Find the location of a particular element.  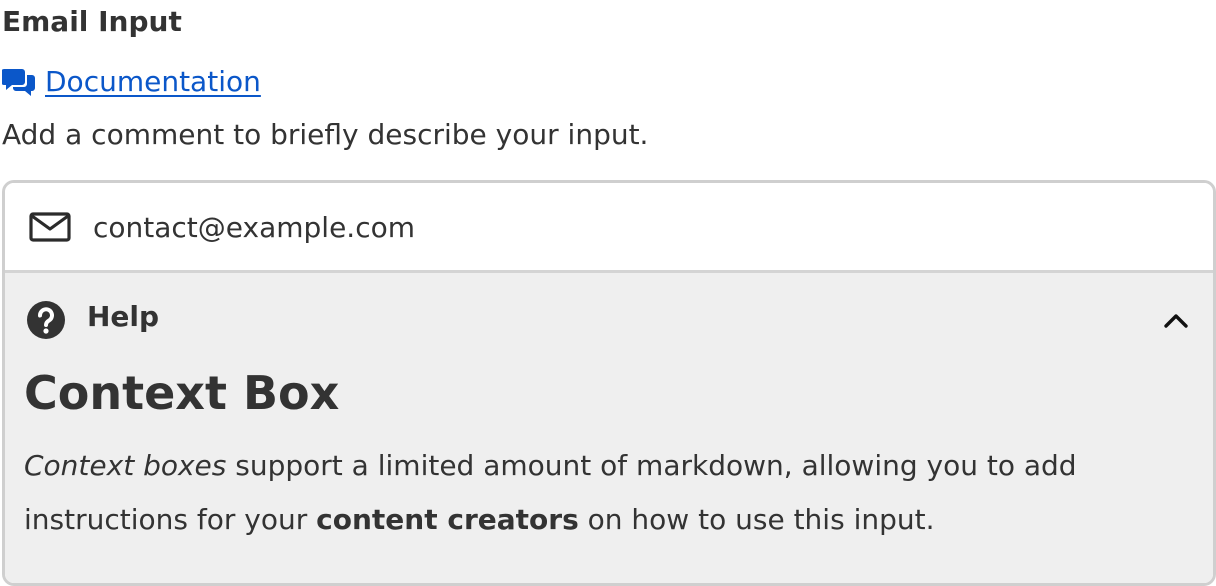

help-title: Help is located at coordinates (123, 316).